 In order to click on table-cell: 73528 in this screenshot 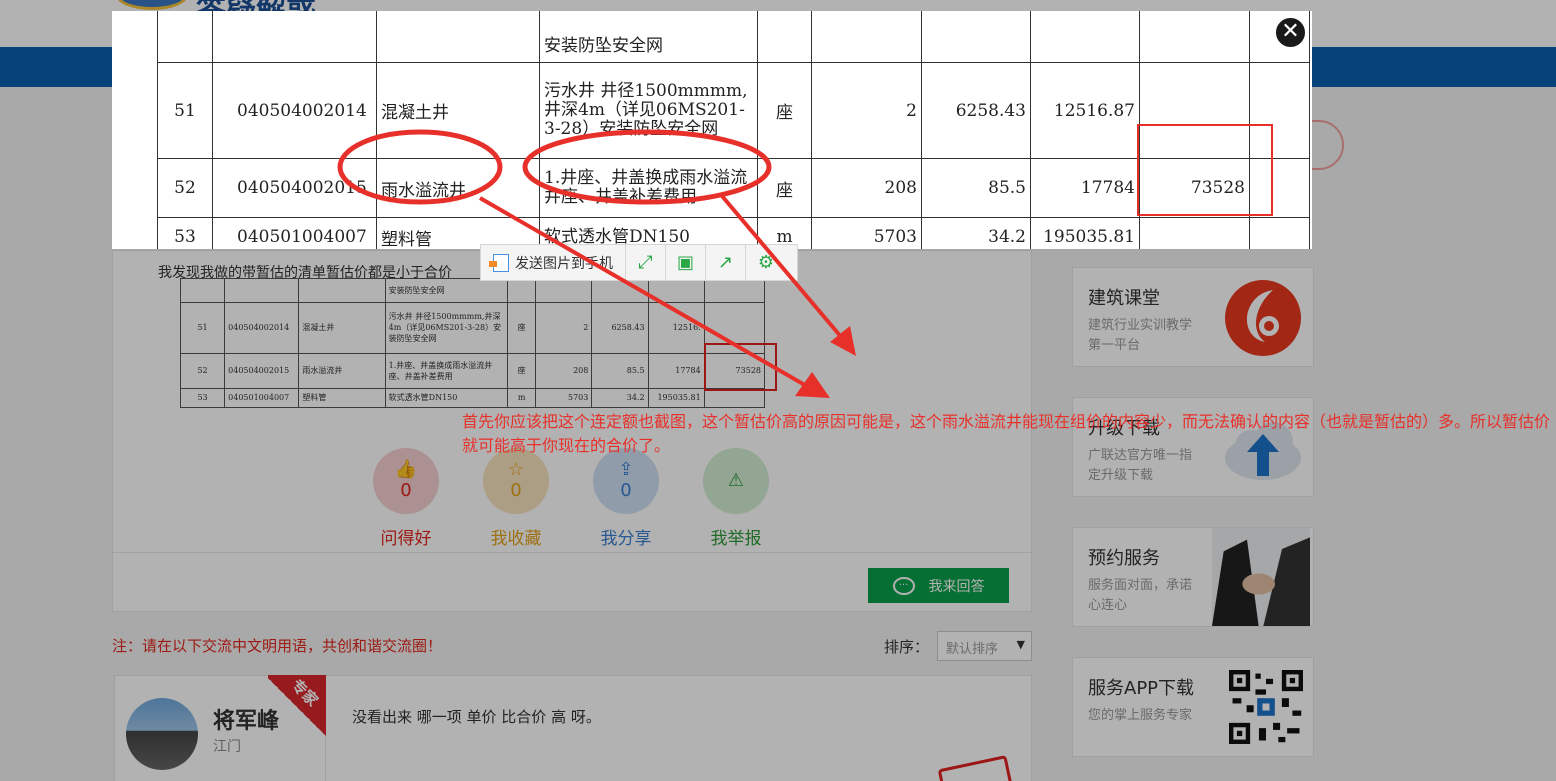, I will do `click(1194, 188)`.